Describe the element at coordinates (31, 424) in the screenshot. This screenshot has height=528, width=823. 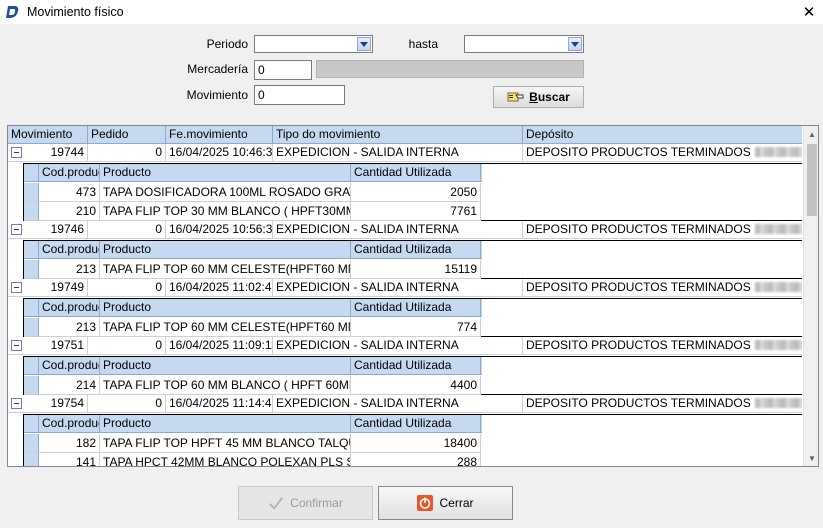
I see `subgrid-corner` at that location.